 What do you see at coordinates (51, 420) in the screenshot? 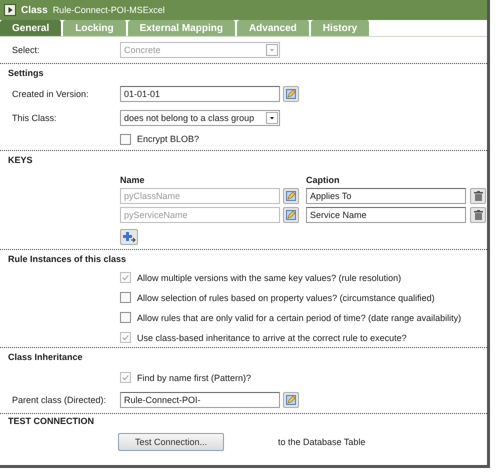
I see `section-heading: TEST CONNECTION` at bounding box center [51, 420].